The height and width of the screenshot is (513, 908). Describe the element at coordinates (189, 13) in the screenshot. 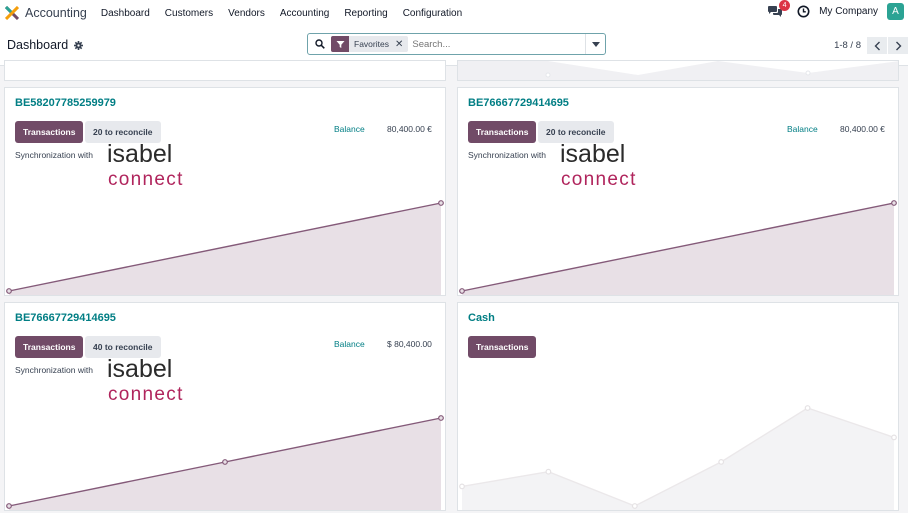

I see `menu-customers: Customers` at that location.